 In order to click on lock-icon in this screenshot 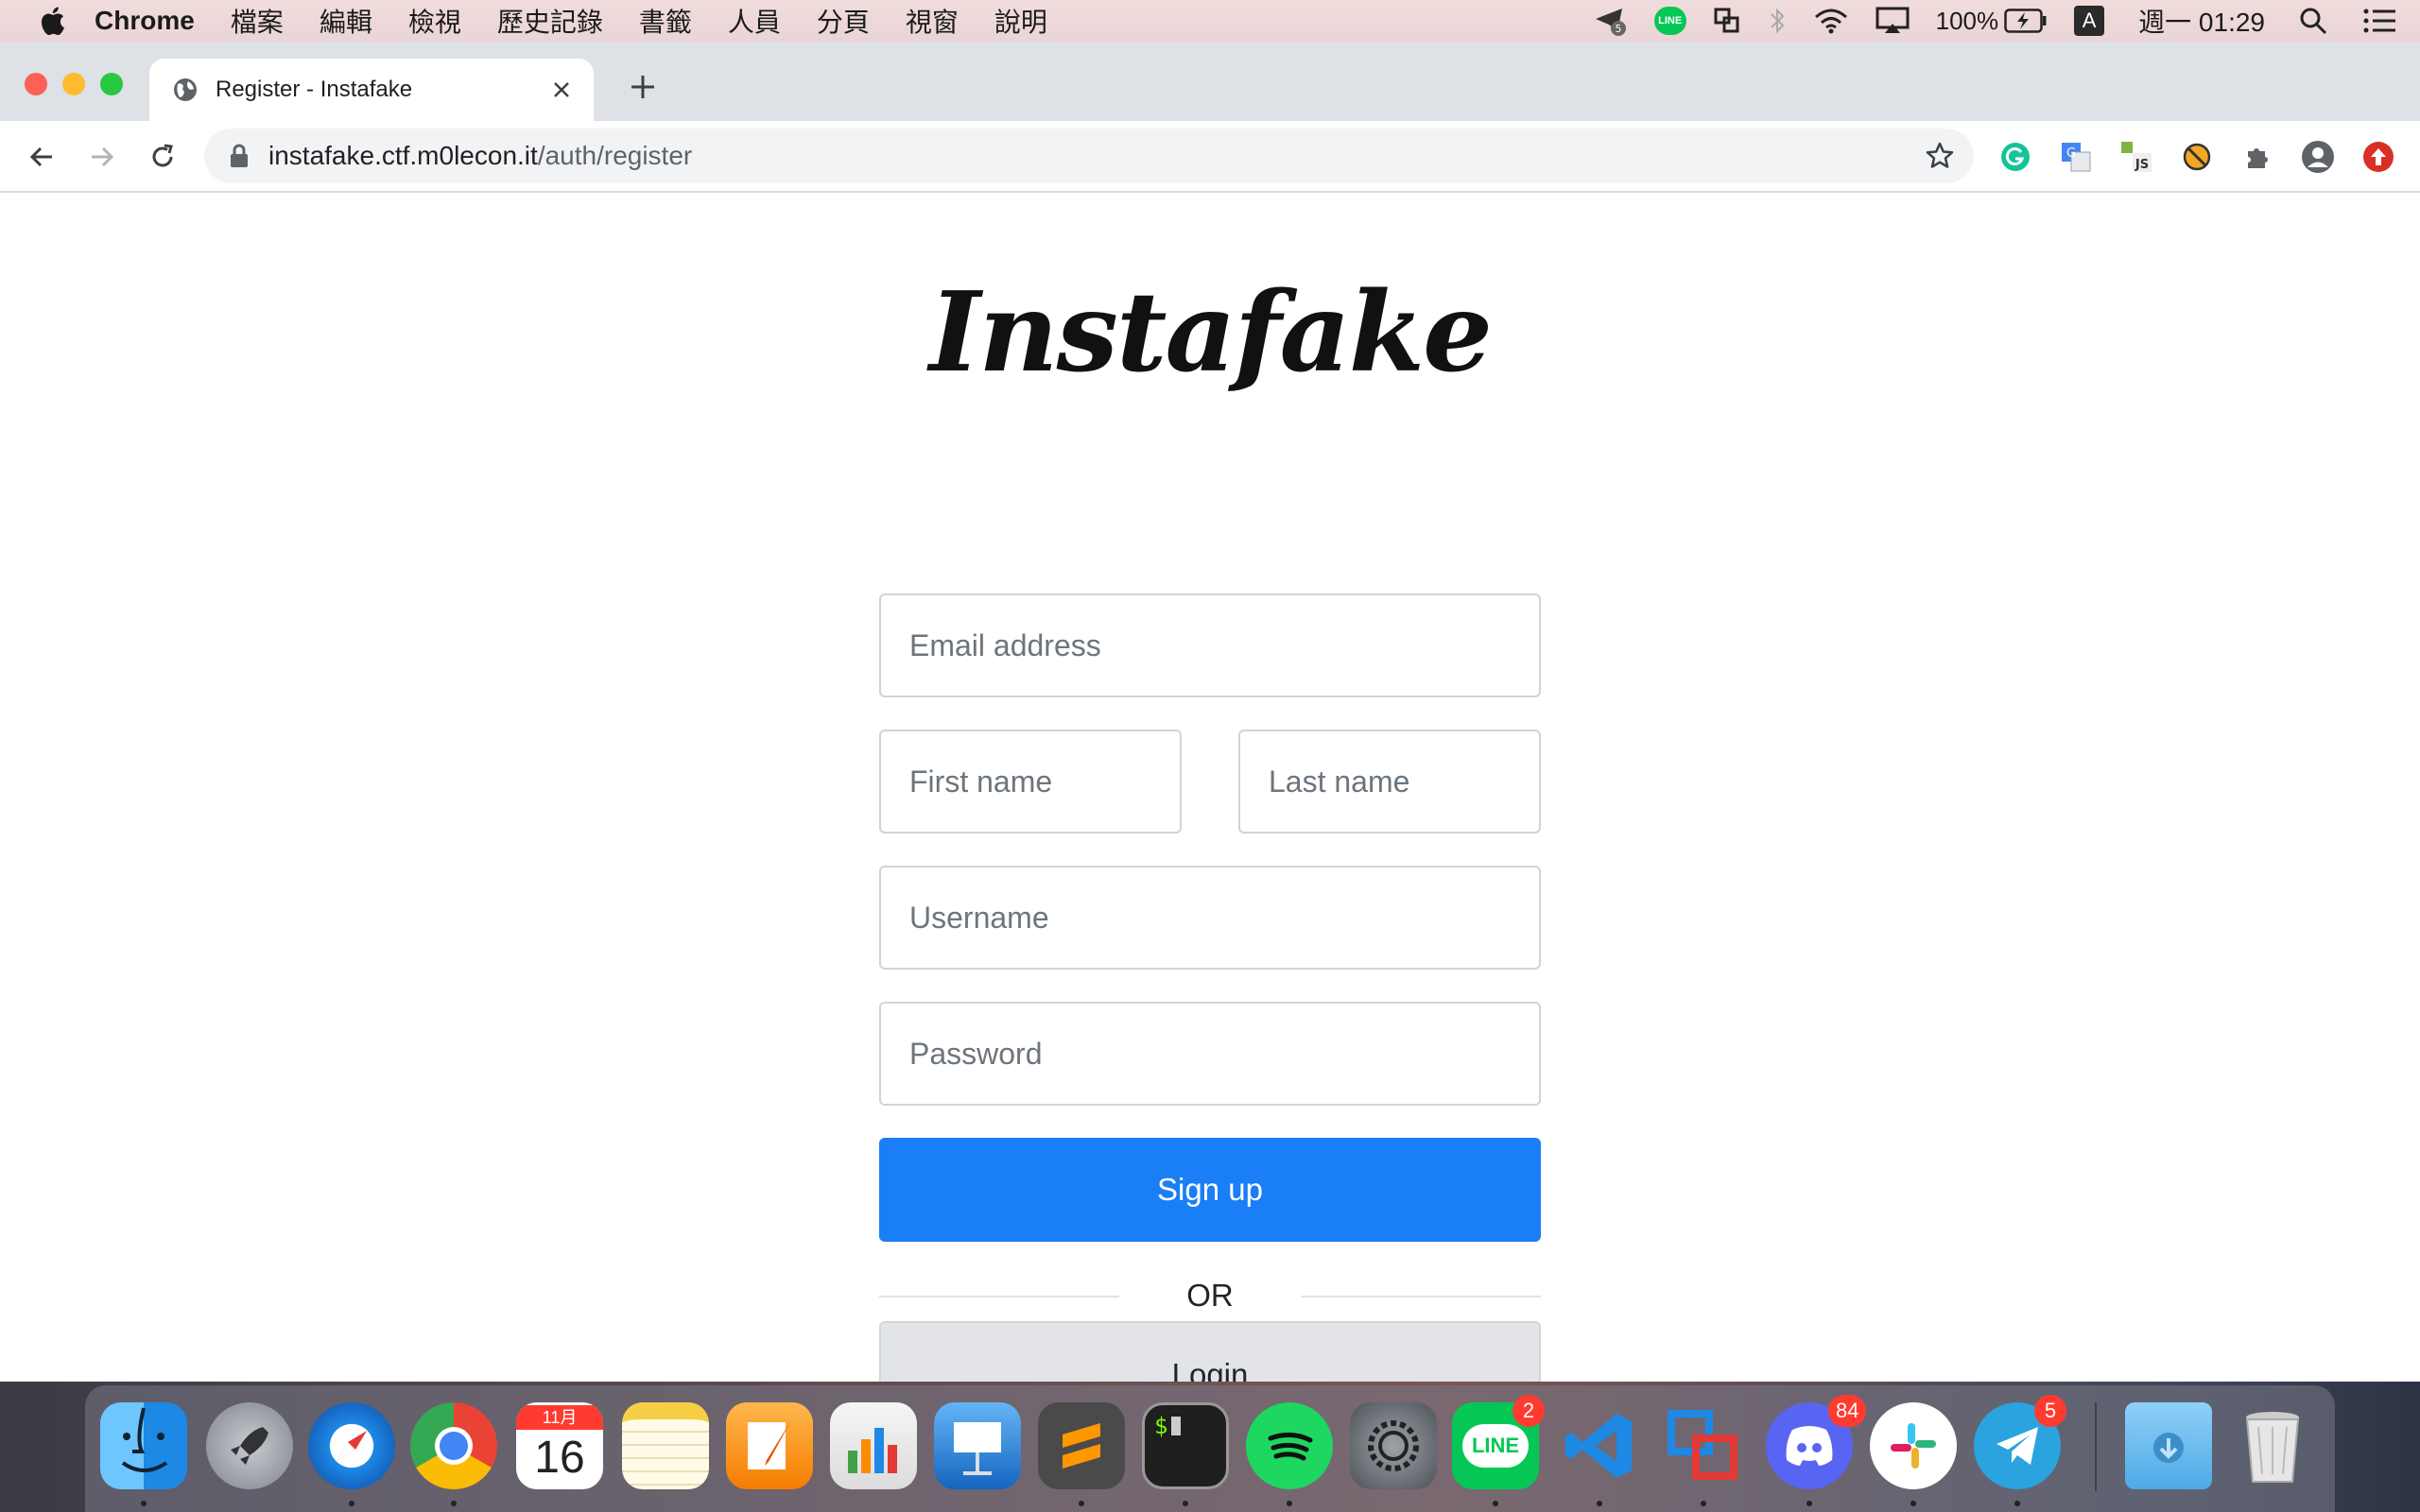, I will do `click(239, 156)`.